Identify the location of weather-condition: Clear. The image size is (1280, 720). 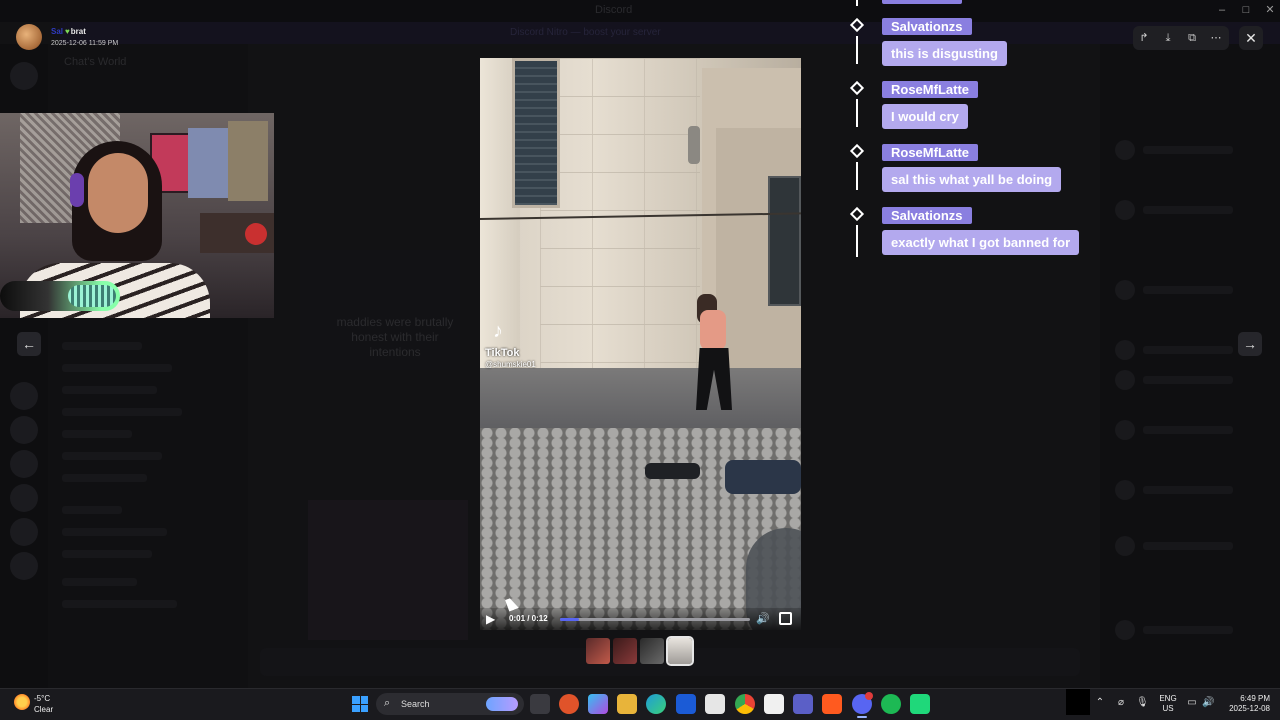
(43, 709).